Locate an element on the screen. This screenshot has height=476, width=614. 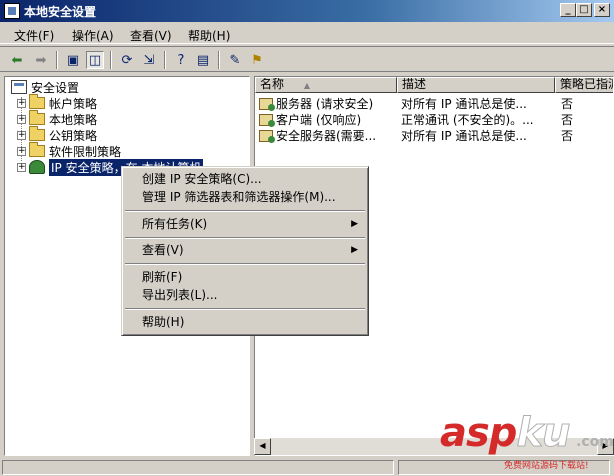
column-header-description: 描述 is located at coordinates (476, 85).